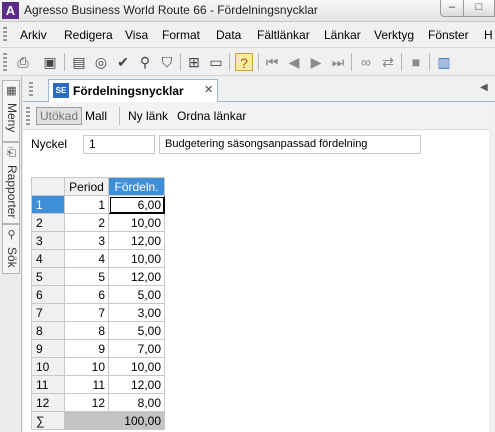  I want to click on chart-icon: ▥, so click(444, 62).